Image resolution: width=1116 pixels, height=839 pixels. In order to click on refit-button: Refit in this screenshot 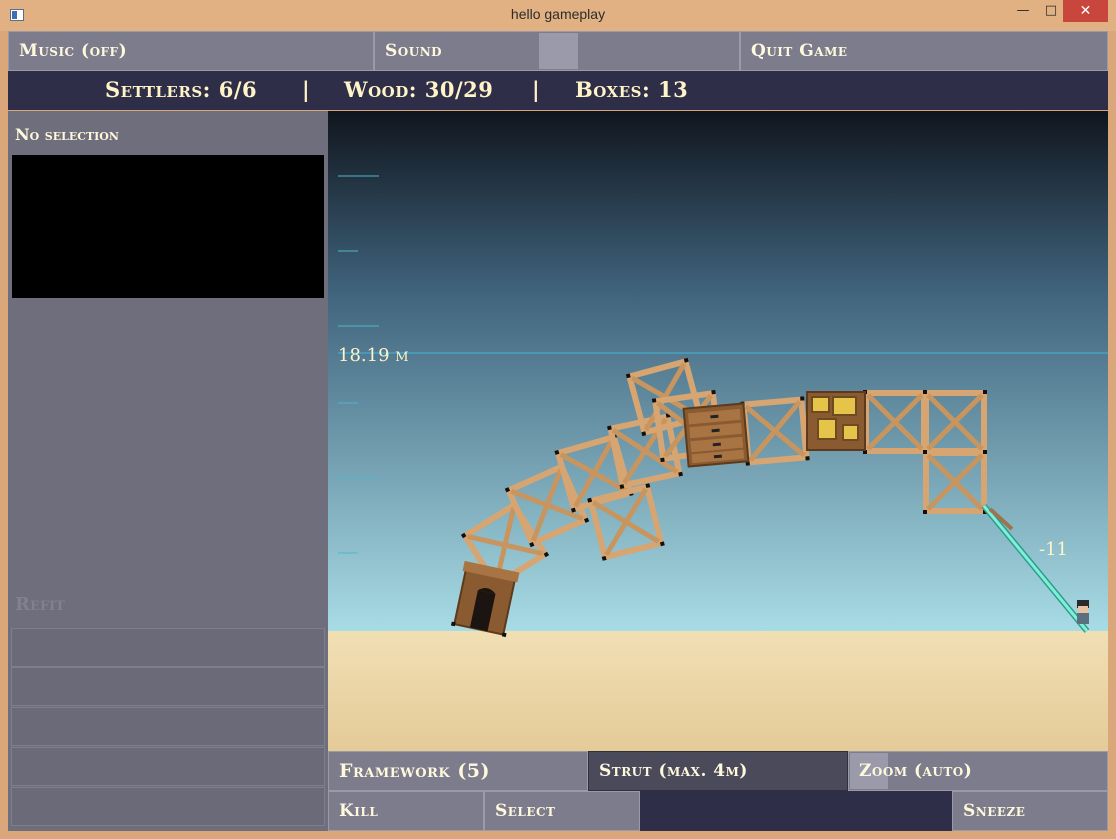, I will do `click(40, 604)`.